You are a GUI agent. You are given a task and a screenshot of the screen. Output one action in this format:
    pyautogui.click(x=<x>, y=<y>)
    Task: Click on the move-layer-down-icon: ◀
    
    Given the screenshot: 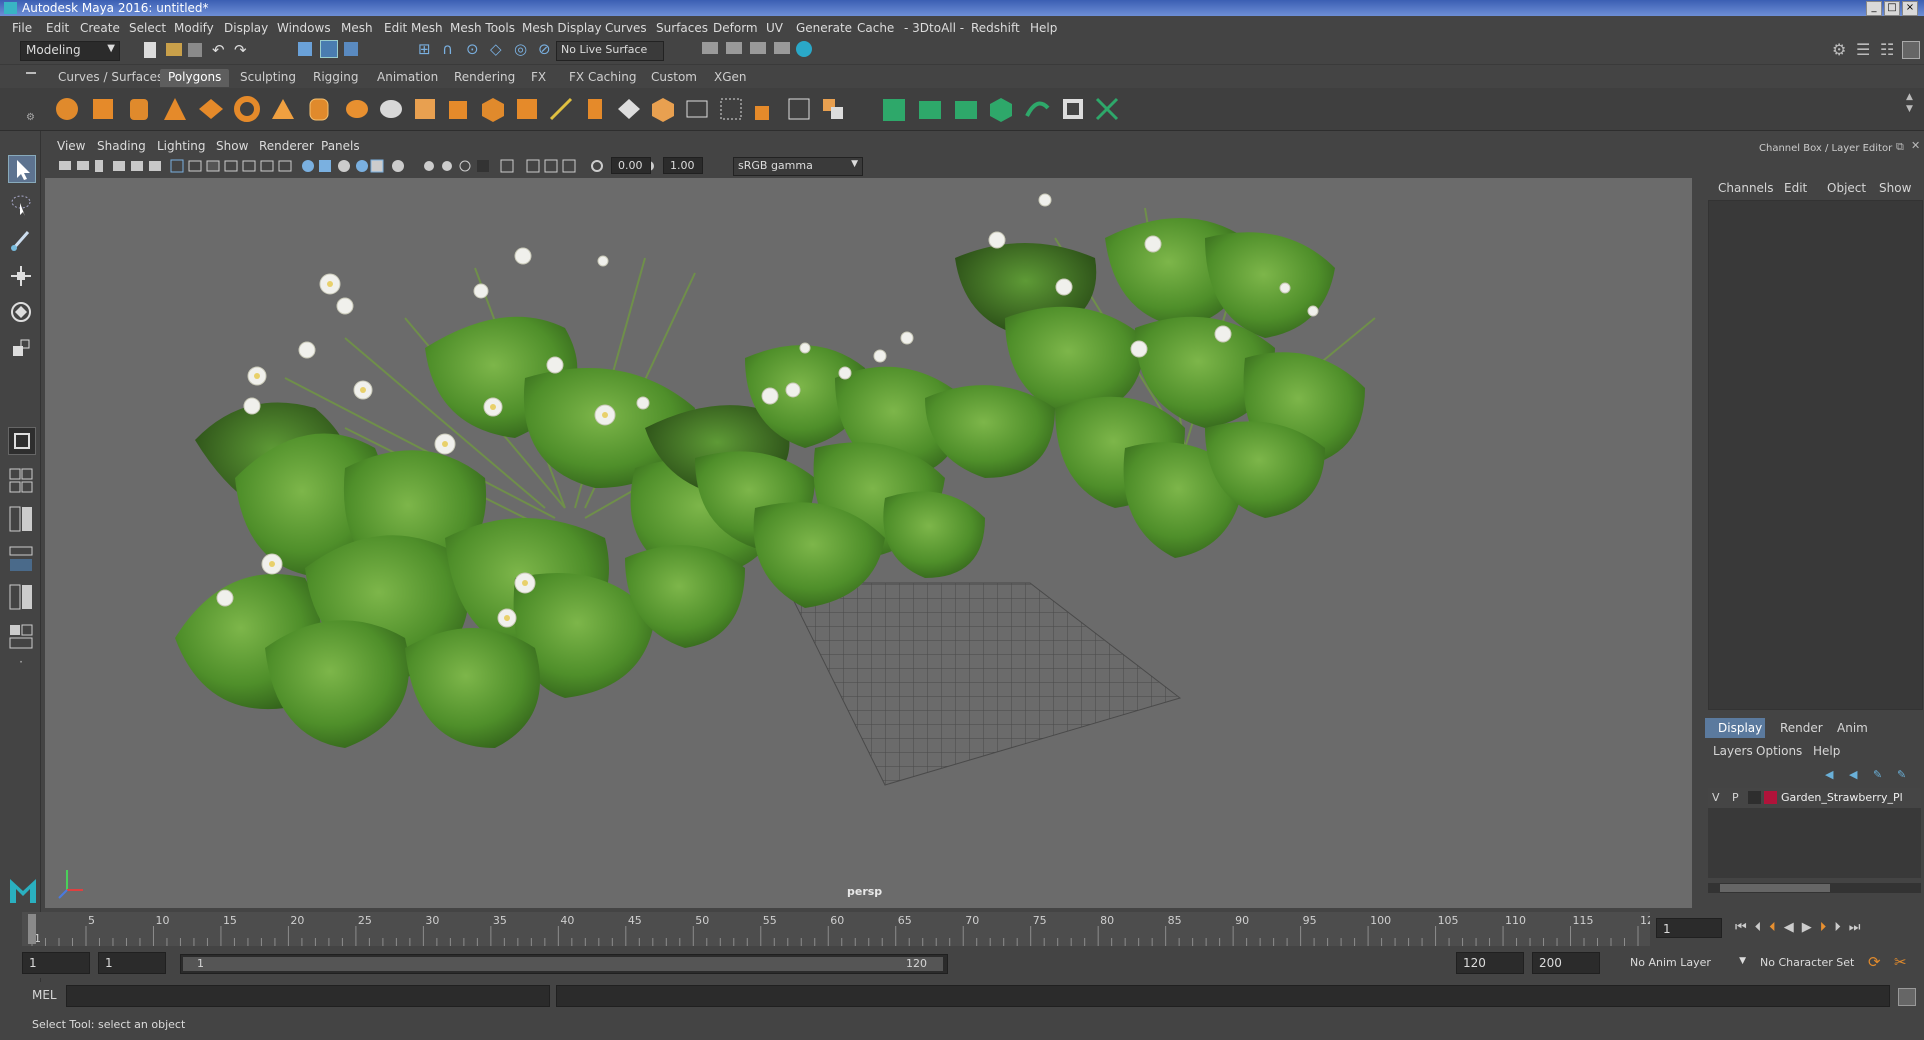 What is the action you would take?
    pyautogui.click(x=1853, y=774)
    